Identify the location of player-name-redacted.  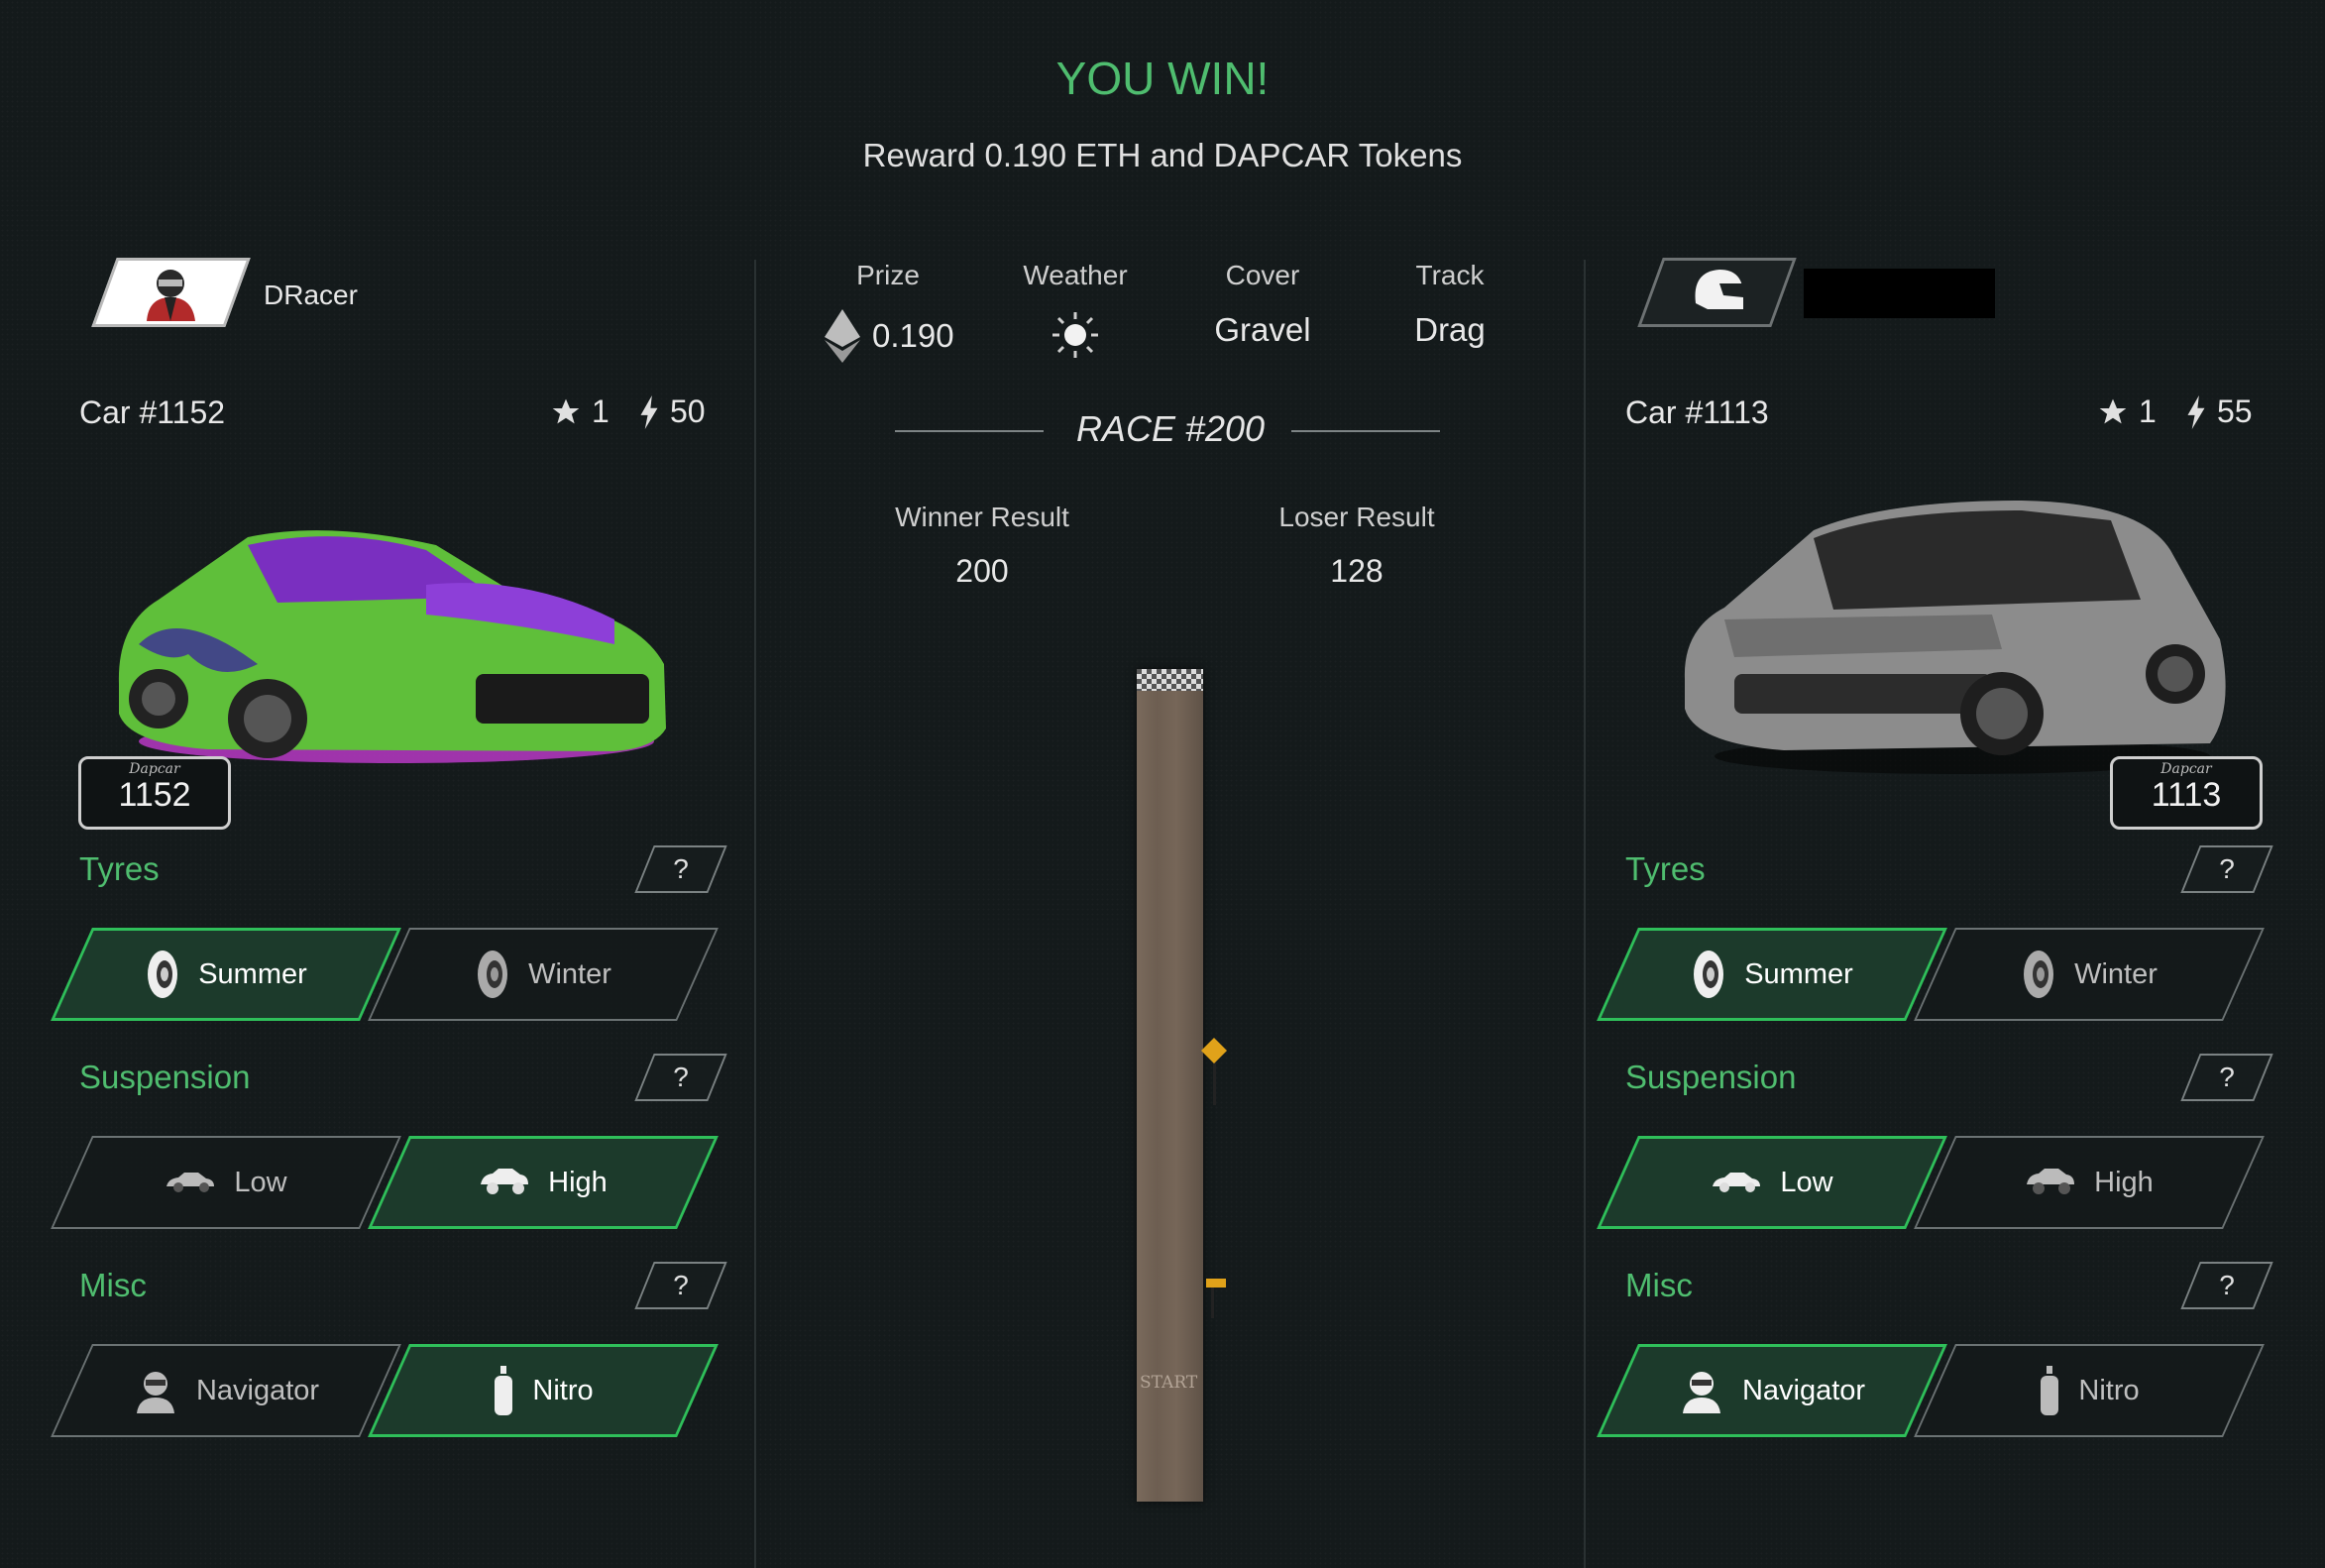
(1899, 293).